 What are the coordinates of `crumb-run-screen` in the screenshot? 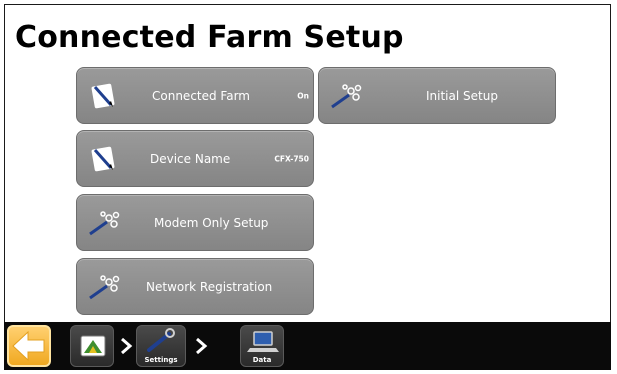 It's located at (92, 346).